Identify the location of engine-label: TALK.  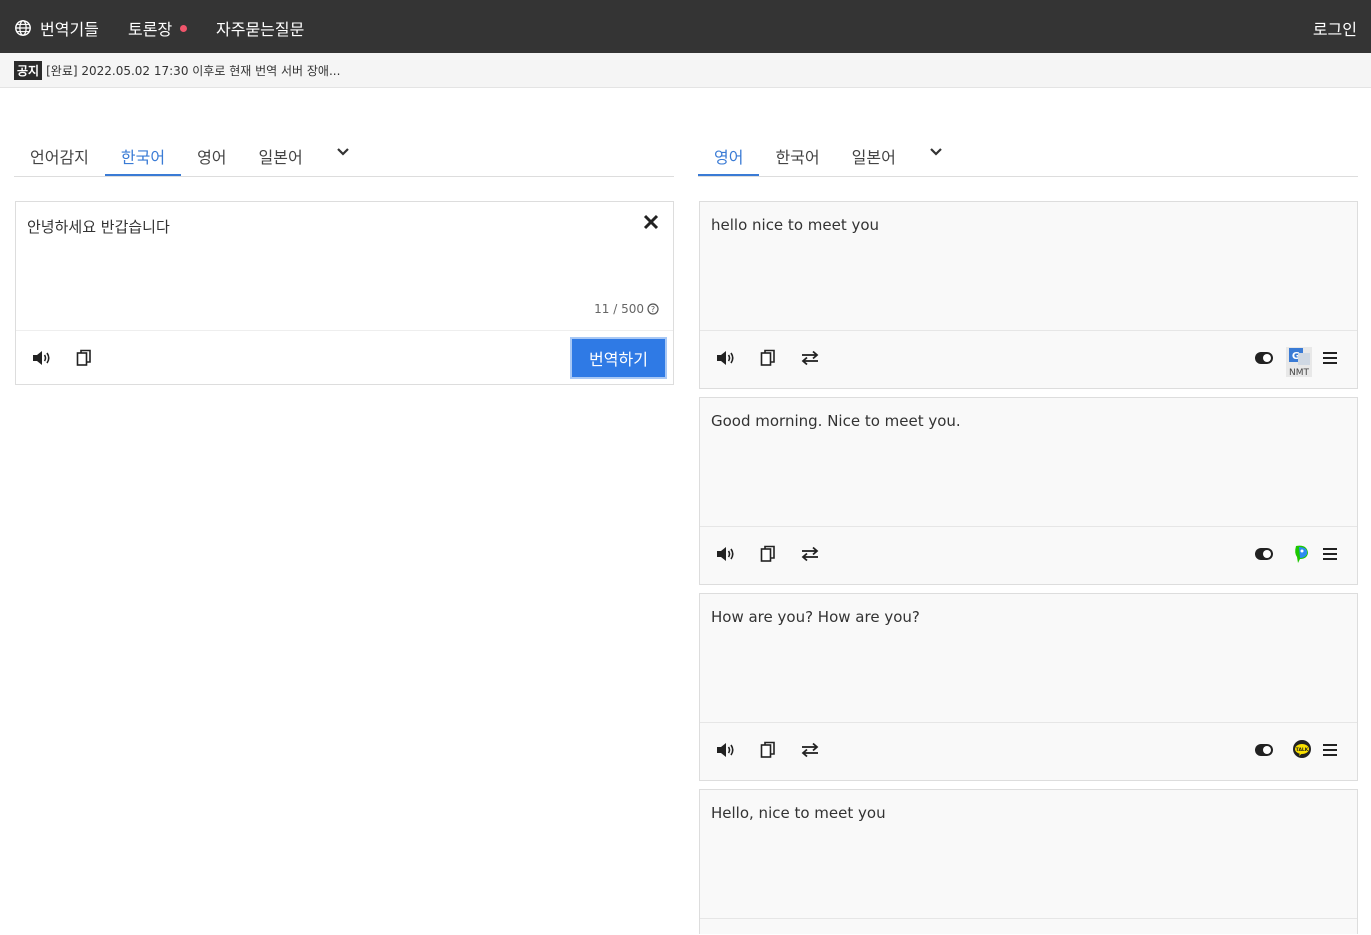
(1302, 750).